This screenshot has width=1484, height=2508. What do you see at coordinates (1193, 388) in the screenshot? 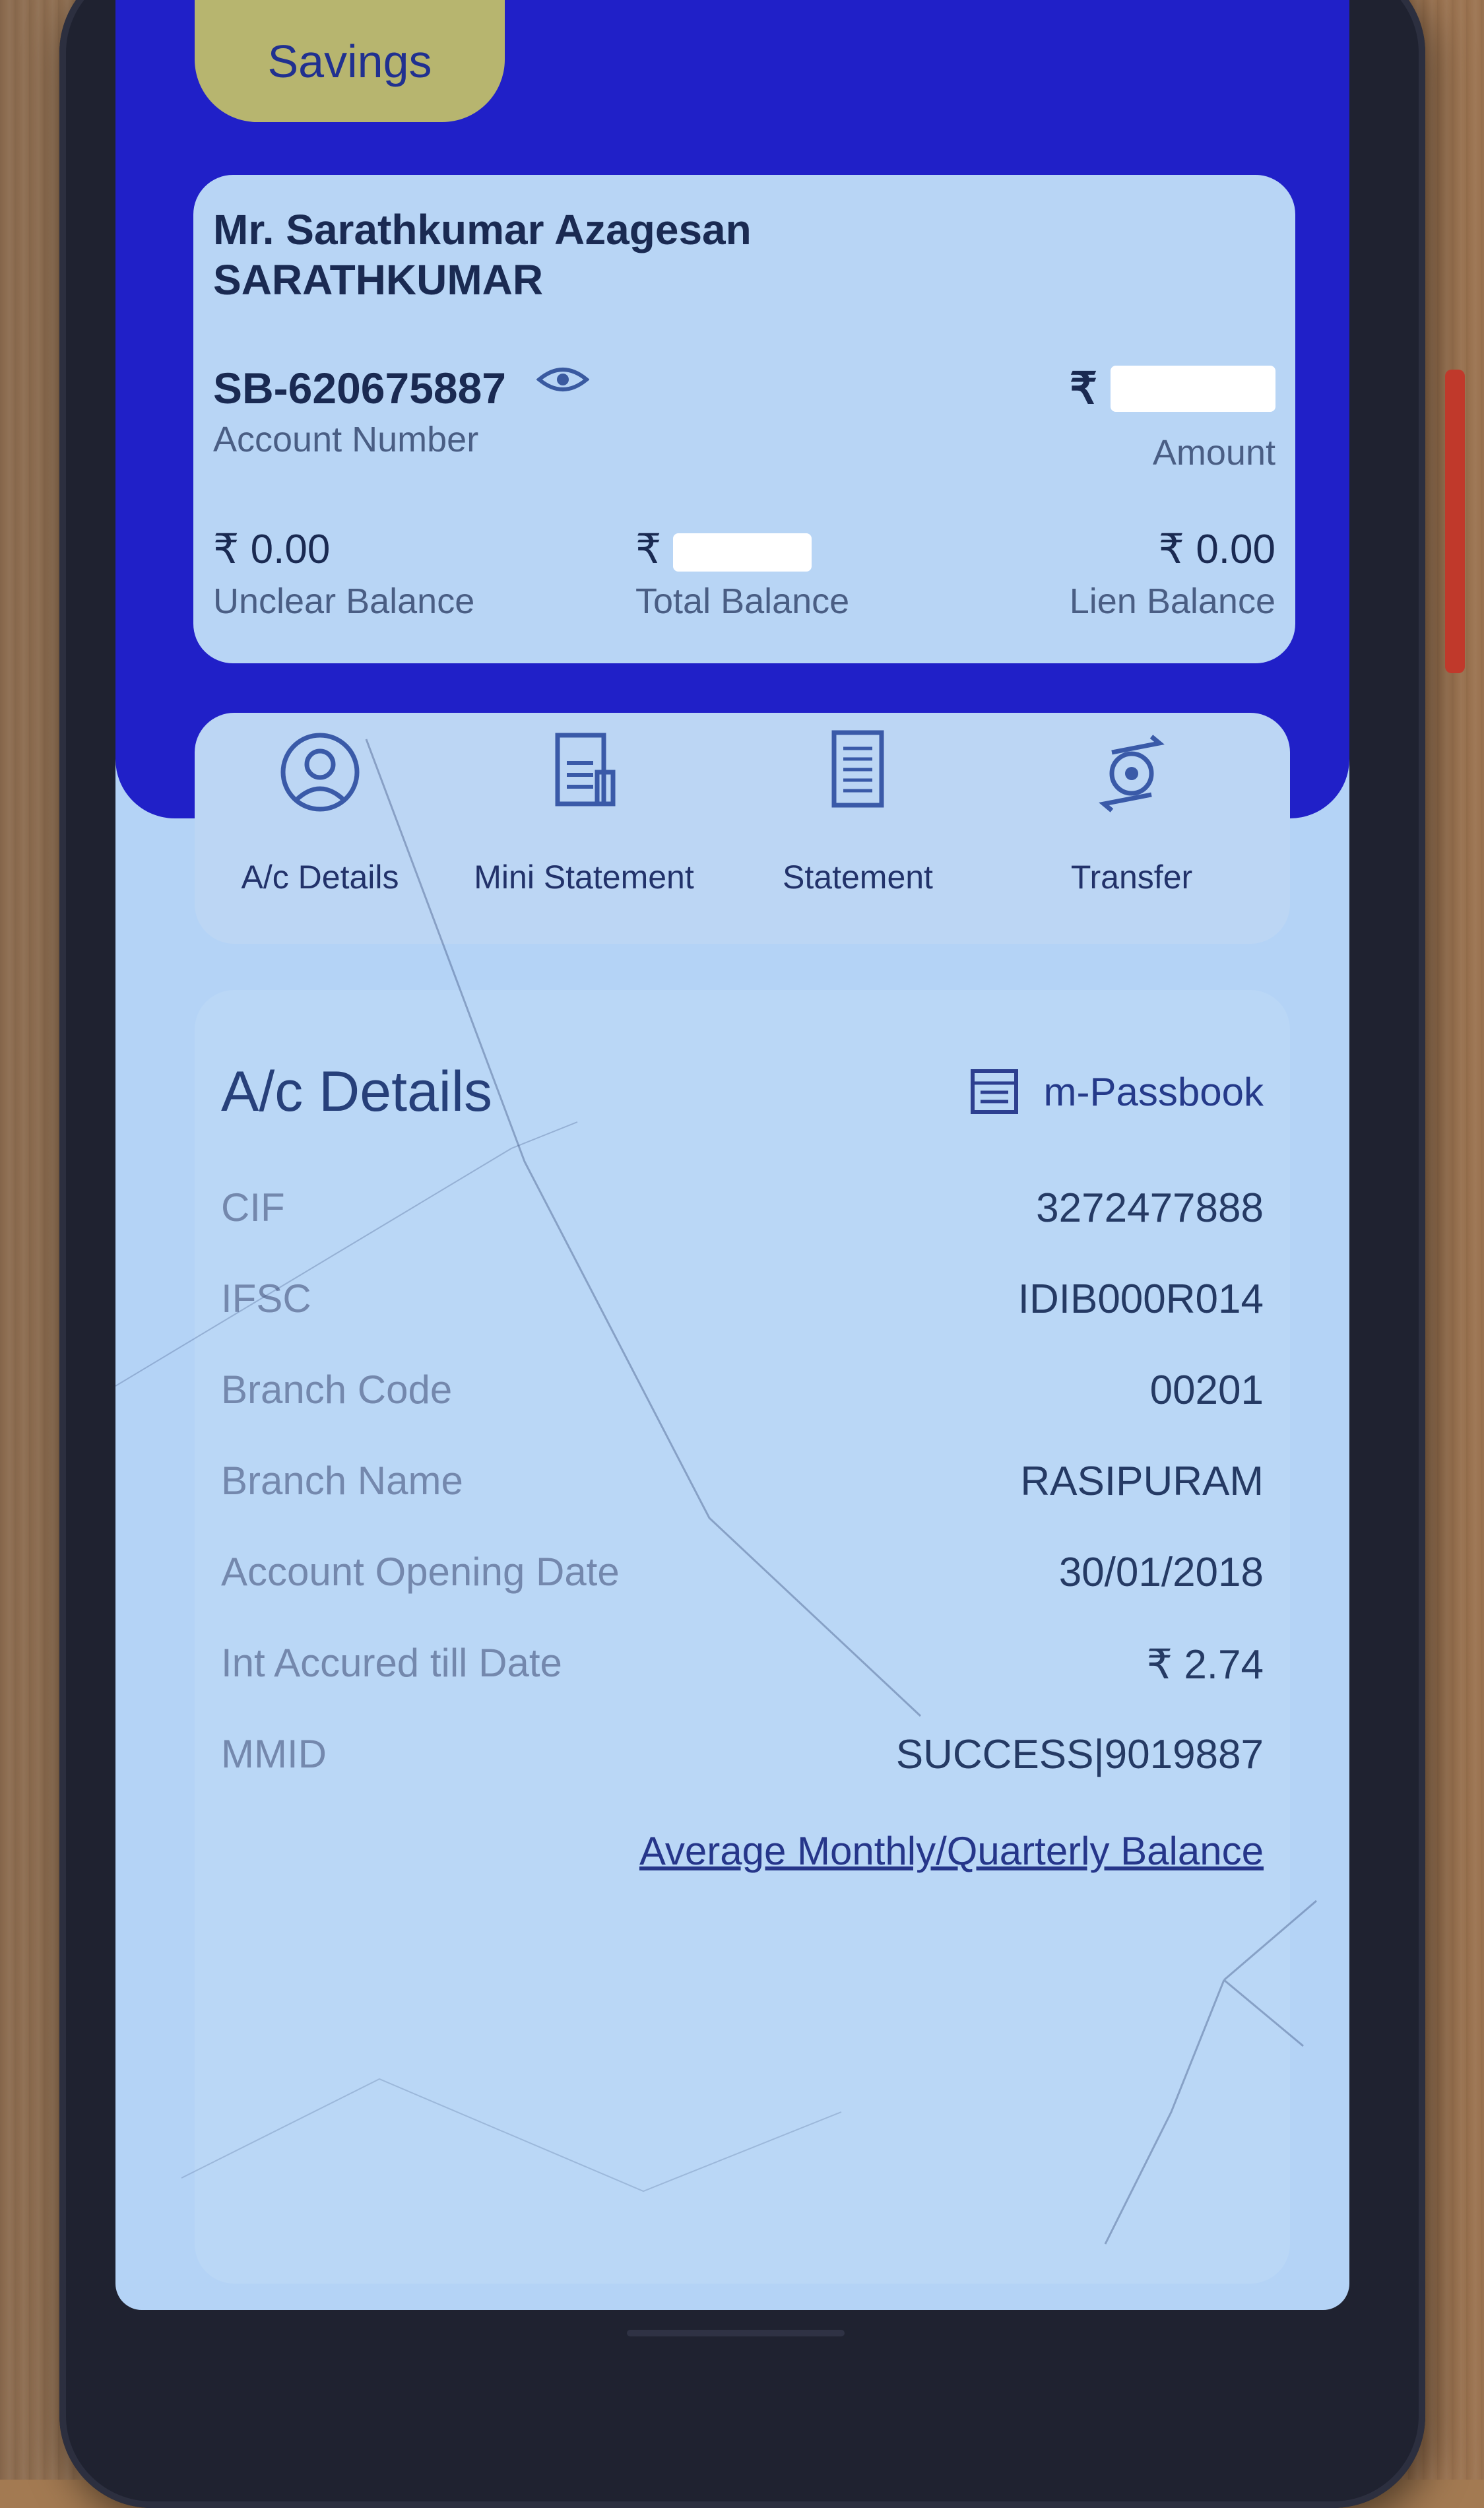
I see `amount-redaction` at bounding box center [1193, 388].